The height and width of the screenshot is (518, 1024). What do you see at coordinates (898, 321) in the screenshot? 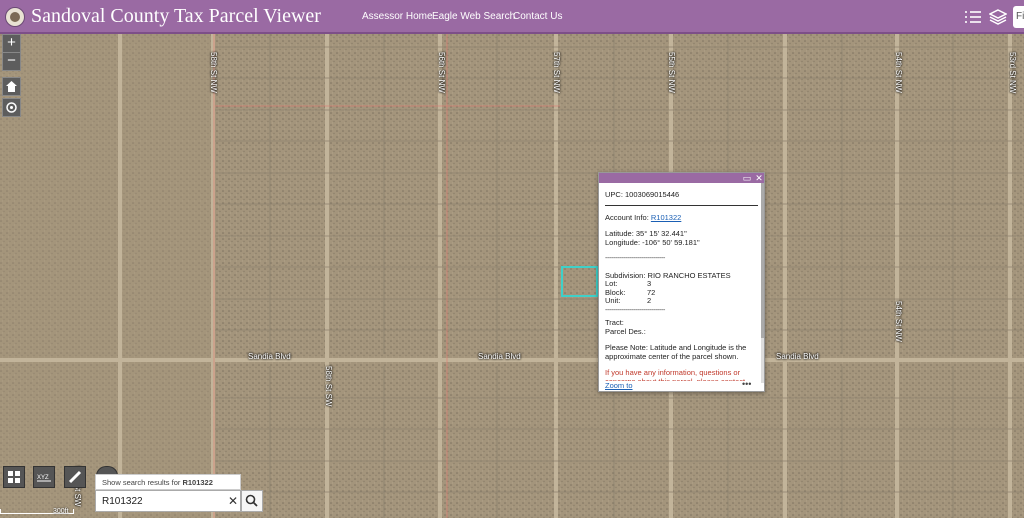
I see `road-label-54th-st-lower: 54th St NW` at bounding box center [898, 321].